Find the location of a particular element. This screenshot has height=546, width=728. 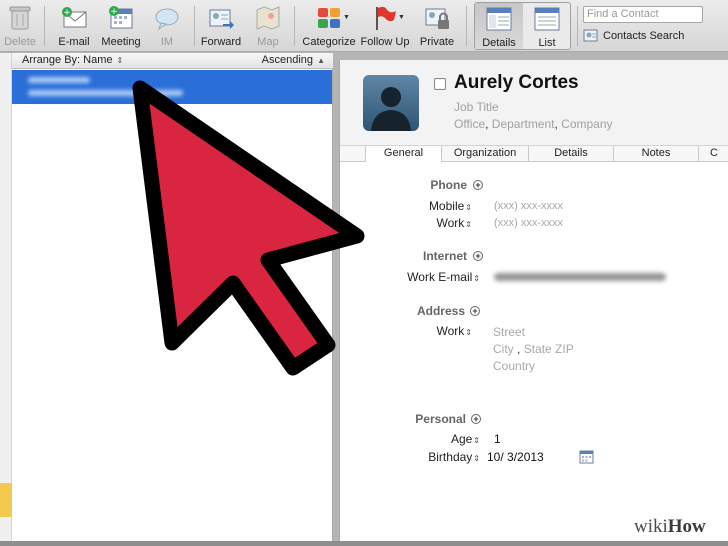

meeting-button: + Meeting is located at coordinates (121, 26).